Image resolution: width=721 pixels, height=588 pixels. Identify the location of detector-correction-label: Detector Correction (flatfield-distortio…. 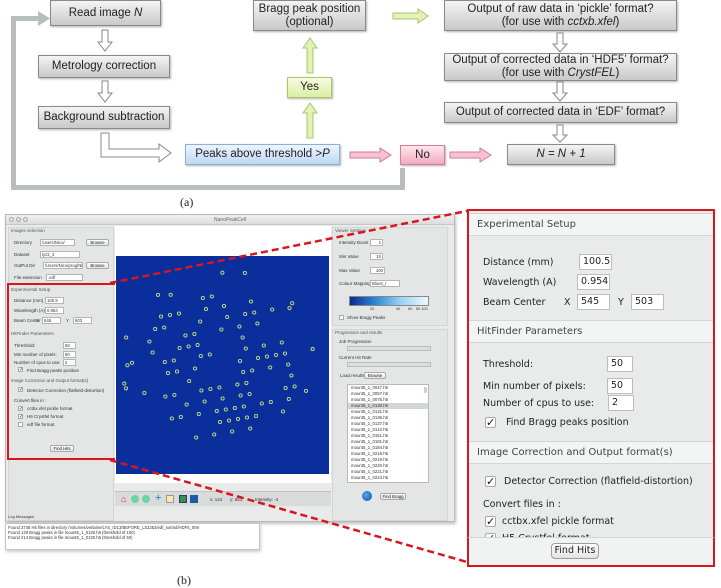
(598, 481).